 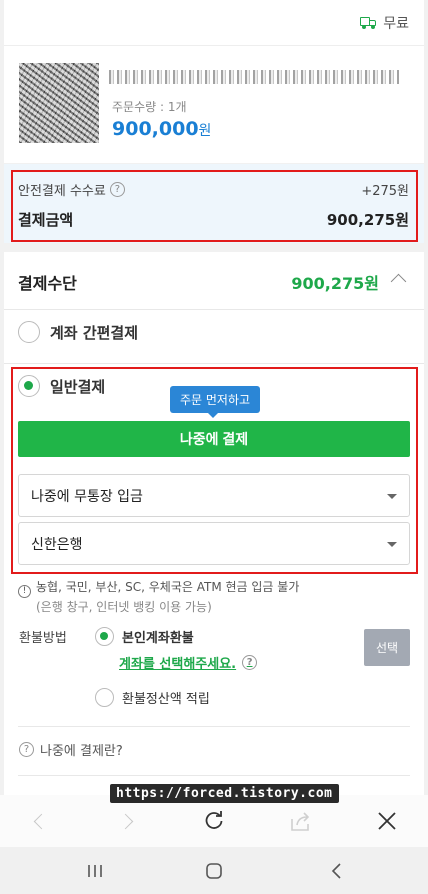 What do you see at coordinates (149, 107) in the screenshot?
I see `order-quantity: 주문수량 : 1개` at bounding box center [149, 107].